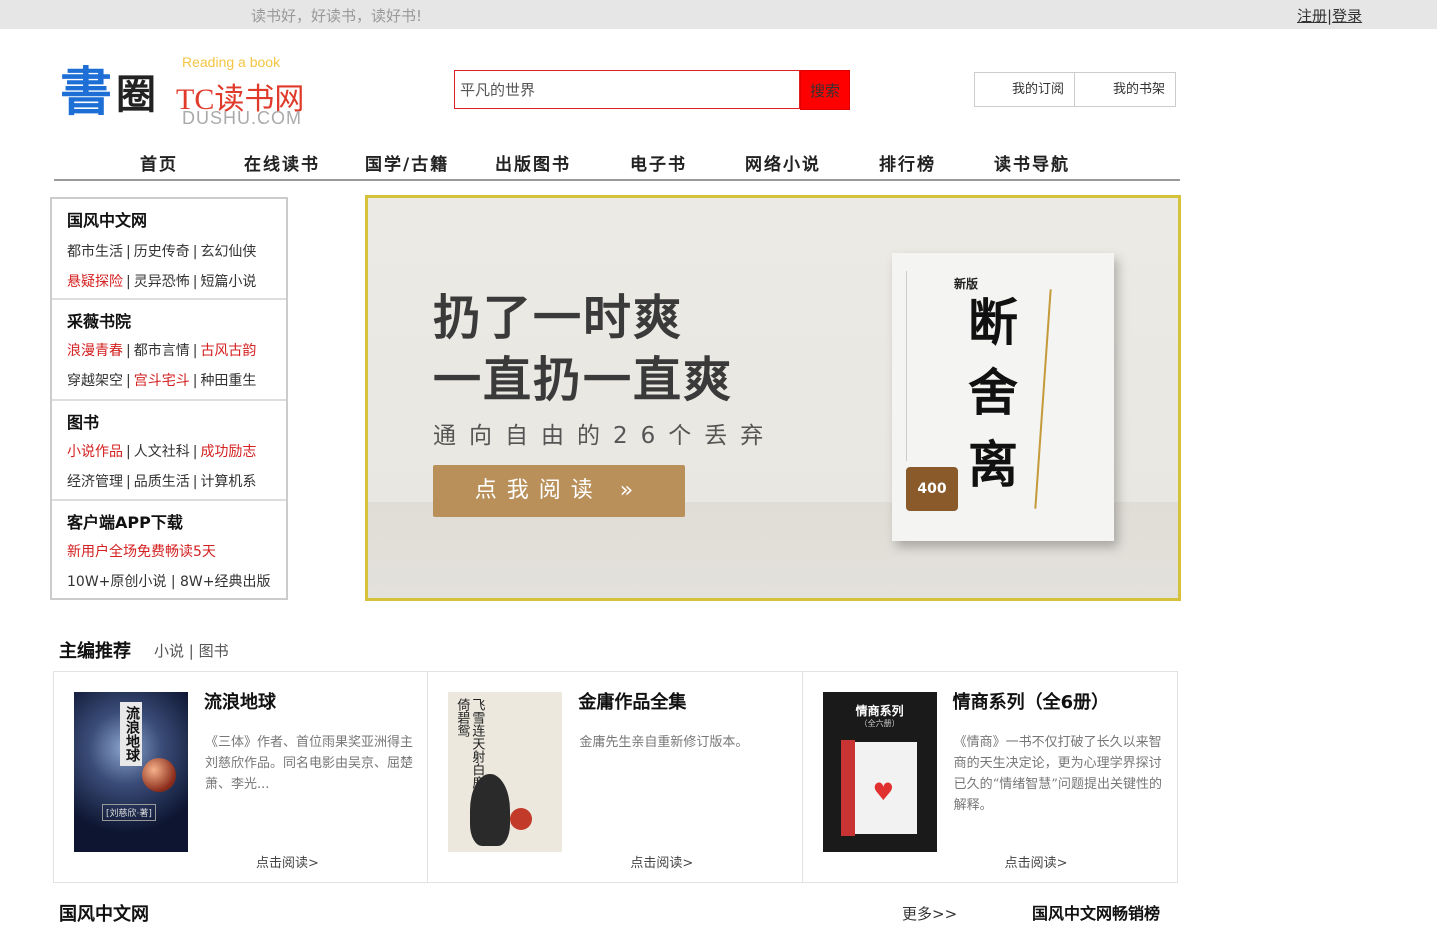  I want to click on sidebar-row: 经济管理 | 品质生活 | 计算机系, so click(162, 482).